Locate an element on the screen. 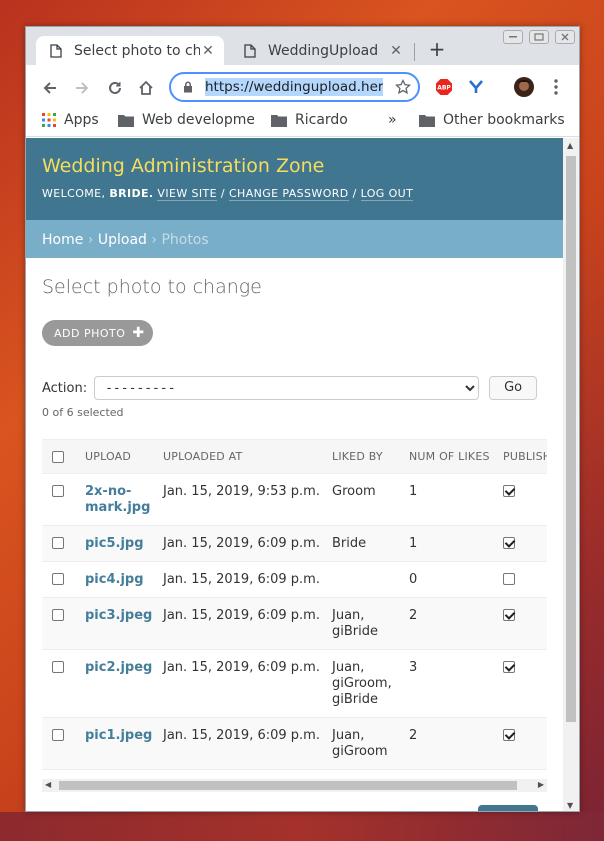 This screenshot has height=841, width=604. adblock-icon: ABP is located at coordinates (444, 87).